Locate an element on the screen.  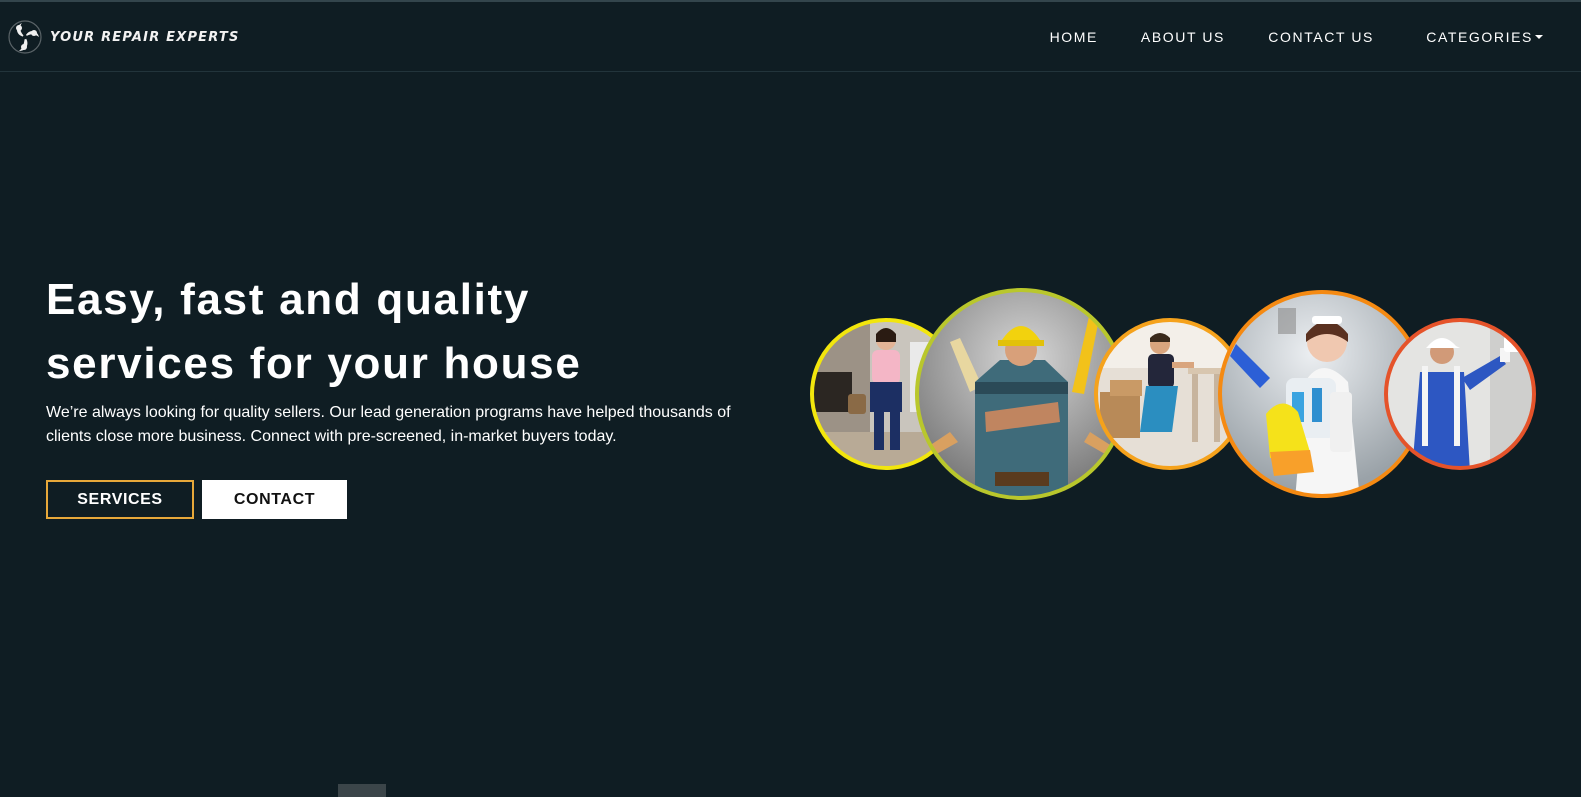
horizontal-scrollbar-thumb is located at coordinates (362, 790).